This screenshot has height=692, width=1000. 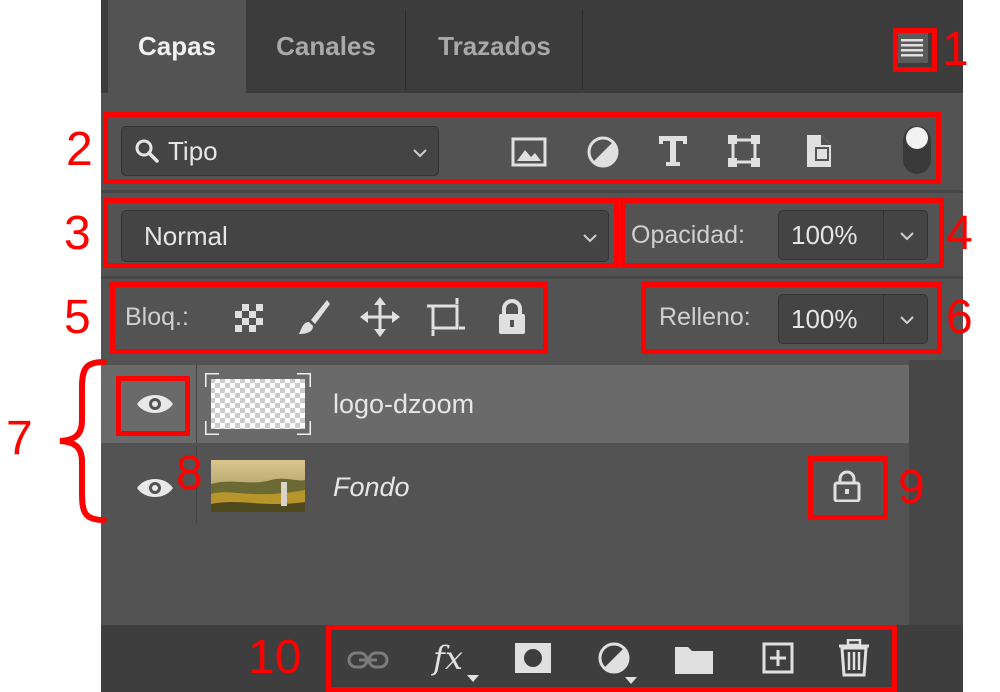 I want to click on layer-row-fondo: Fondo, so click(x=505, y=485).